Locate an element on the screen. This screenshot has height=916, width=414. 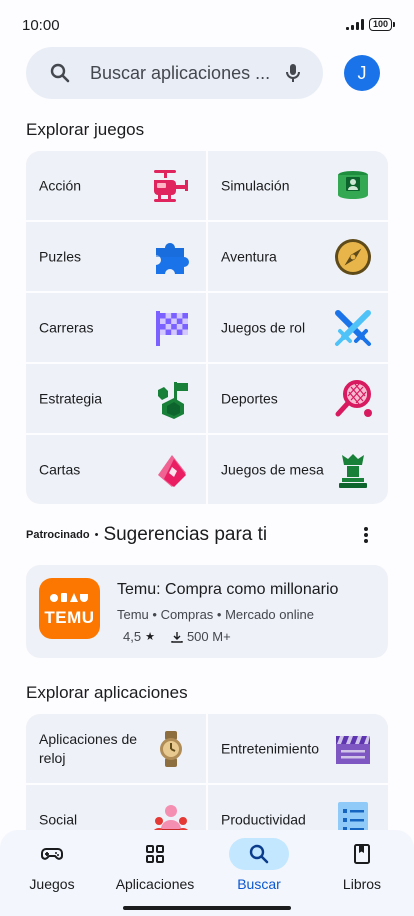
clapperboard-icon is located at coordinates (353, 749).